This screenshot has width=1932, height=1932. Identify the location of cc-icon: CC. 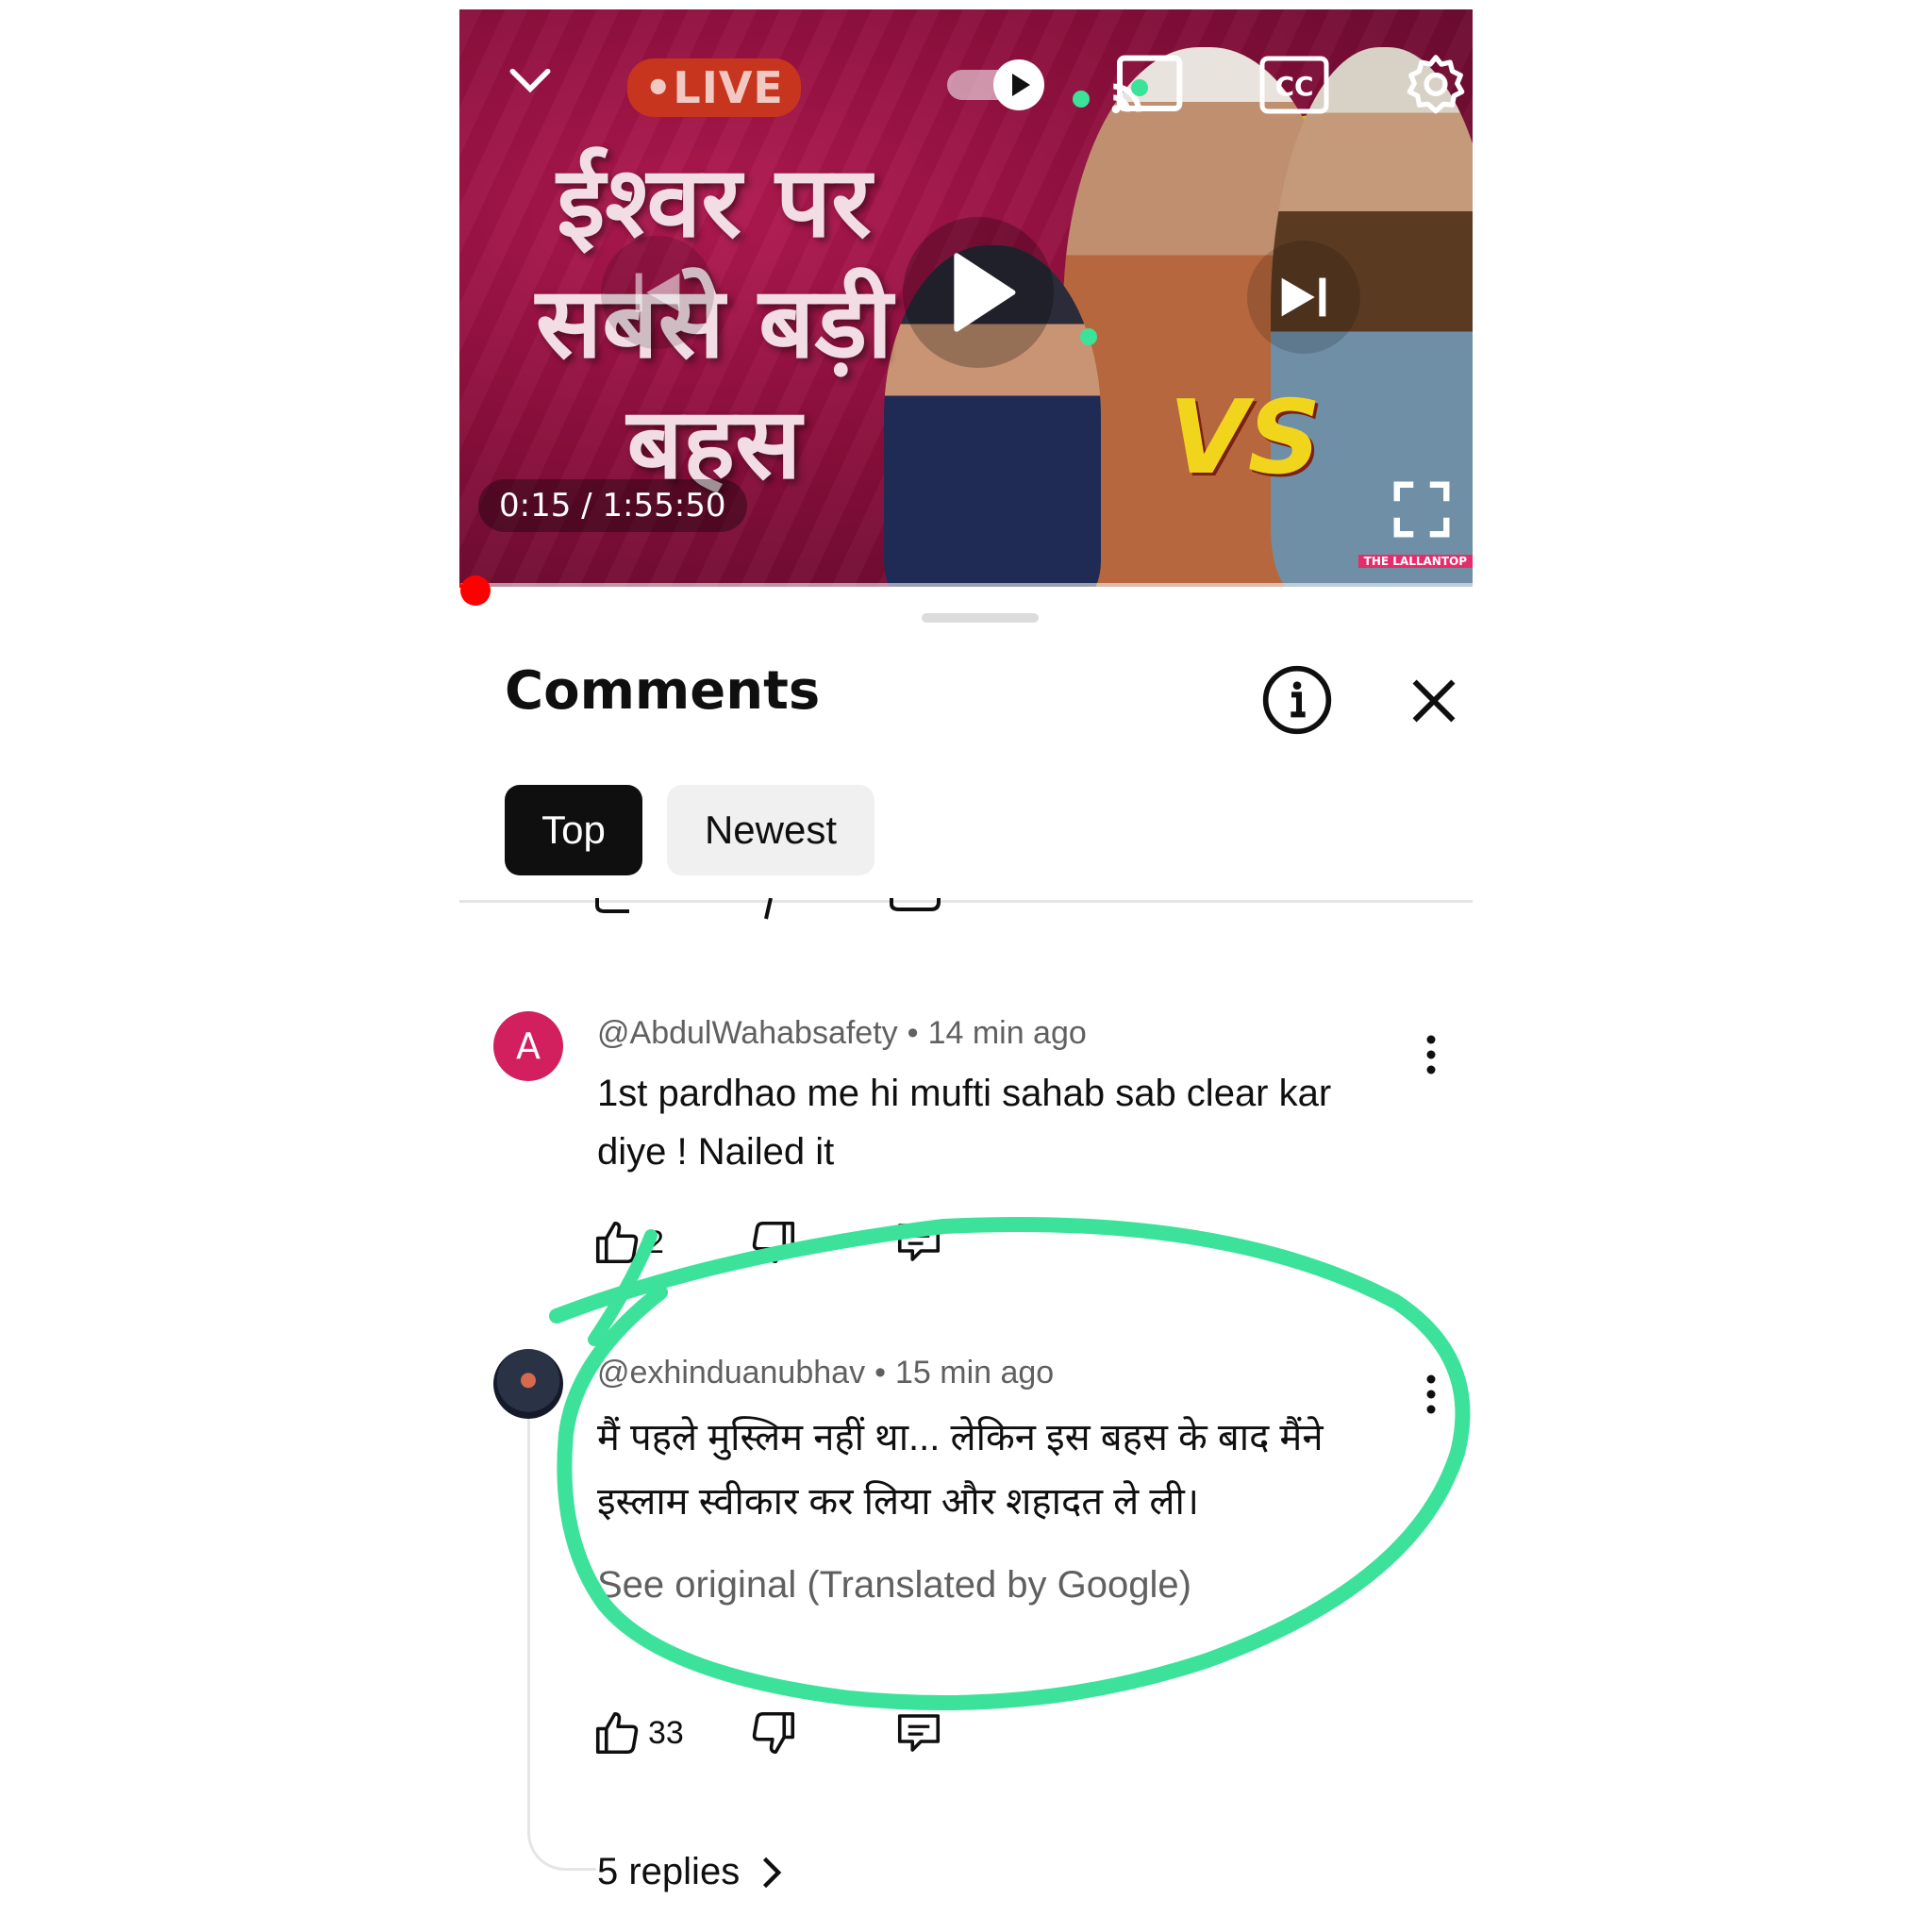
(1294, 85).